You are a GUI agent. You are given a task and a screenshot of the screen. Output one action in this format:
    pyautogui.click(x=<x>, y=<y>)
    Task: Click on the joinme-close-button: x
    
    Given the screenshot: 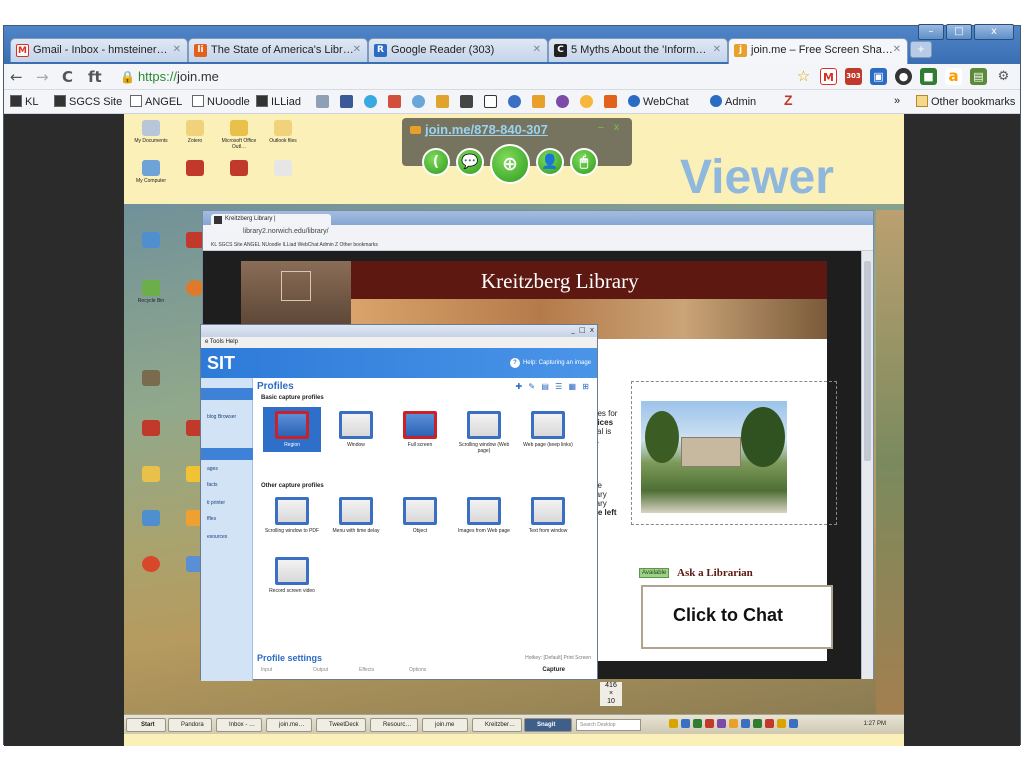 What is the action you would take?
    pyautogui.click(x=616, y=127)
    